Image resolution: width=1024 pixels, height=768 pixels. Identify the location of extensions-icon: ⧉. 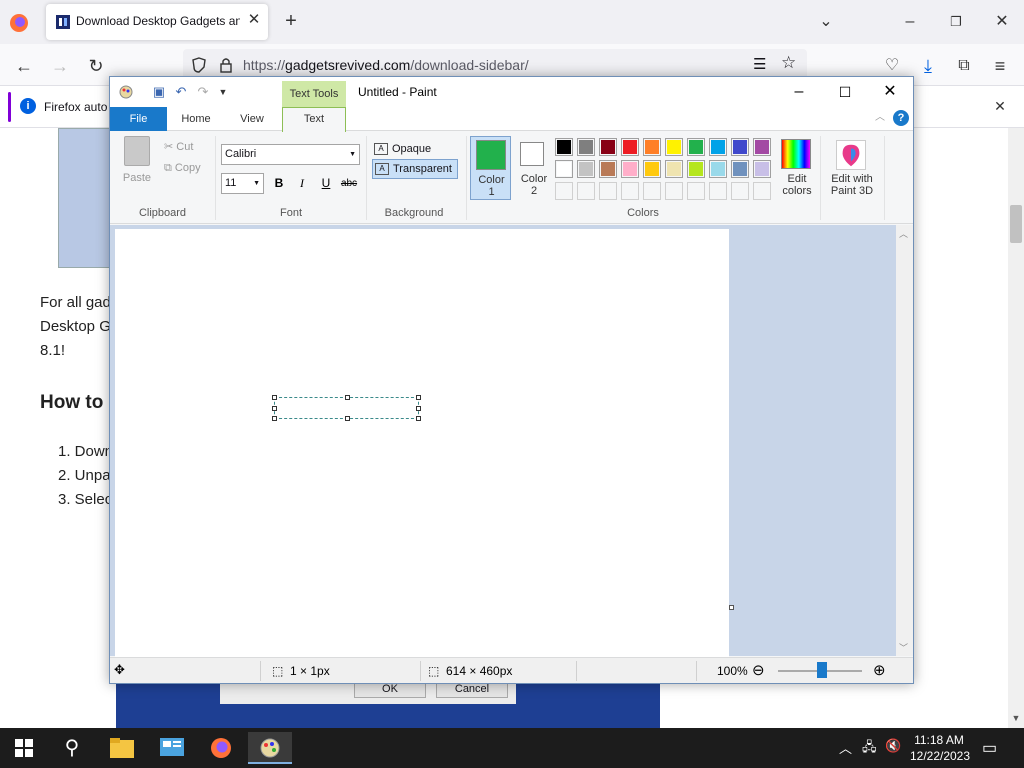
(964, 66).